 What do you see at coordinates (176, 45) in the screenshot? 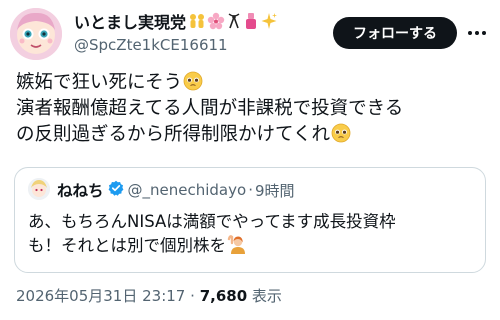
I see `author-handle: @SpcZte1kCE16611` at bounding box center [176, 45].